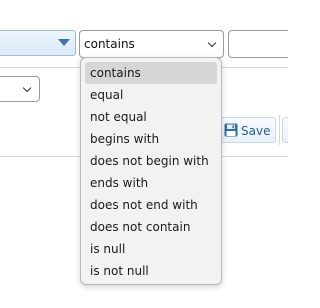 This screenshot has width=320, height=308. I want to click on operator-option: begins with, so click(151, 139).